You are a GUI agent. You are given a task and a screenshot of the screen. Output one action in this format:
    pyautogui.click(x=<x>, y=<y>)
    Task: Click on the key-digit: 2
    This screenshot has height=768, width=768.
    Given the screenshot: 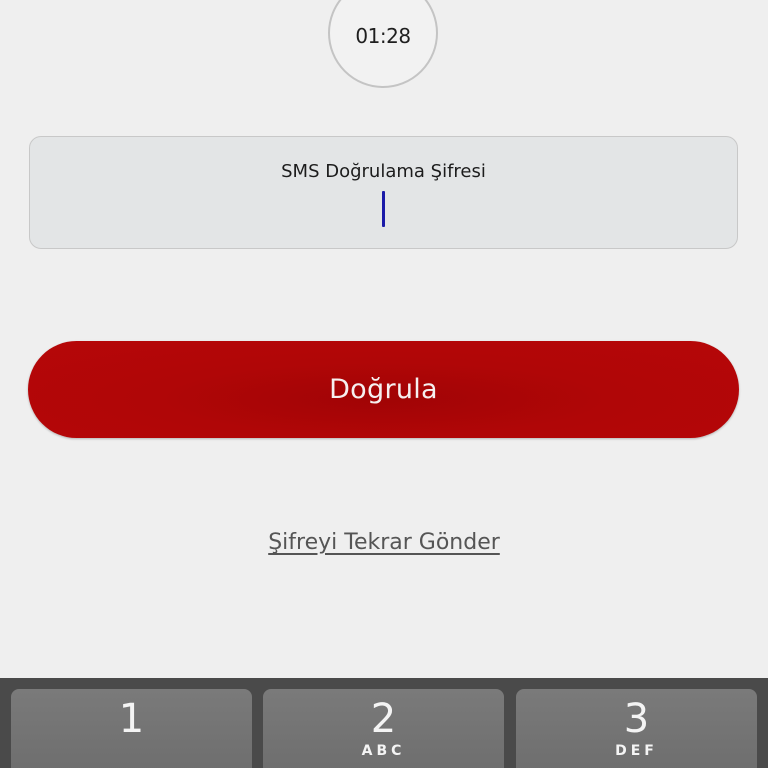 What is the action you would take?
    pyautogui.click(x=383, y=719)
    